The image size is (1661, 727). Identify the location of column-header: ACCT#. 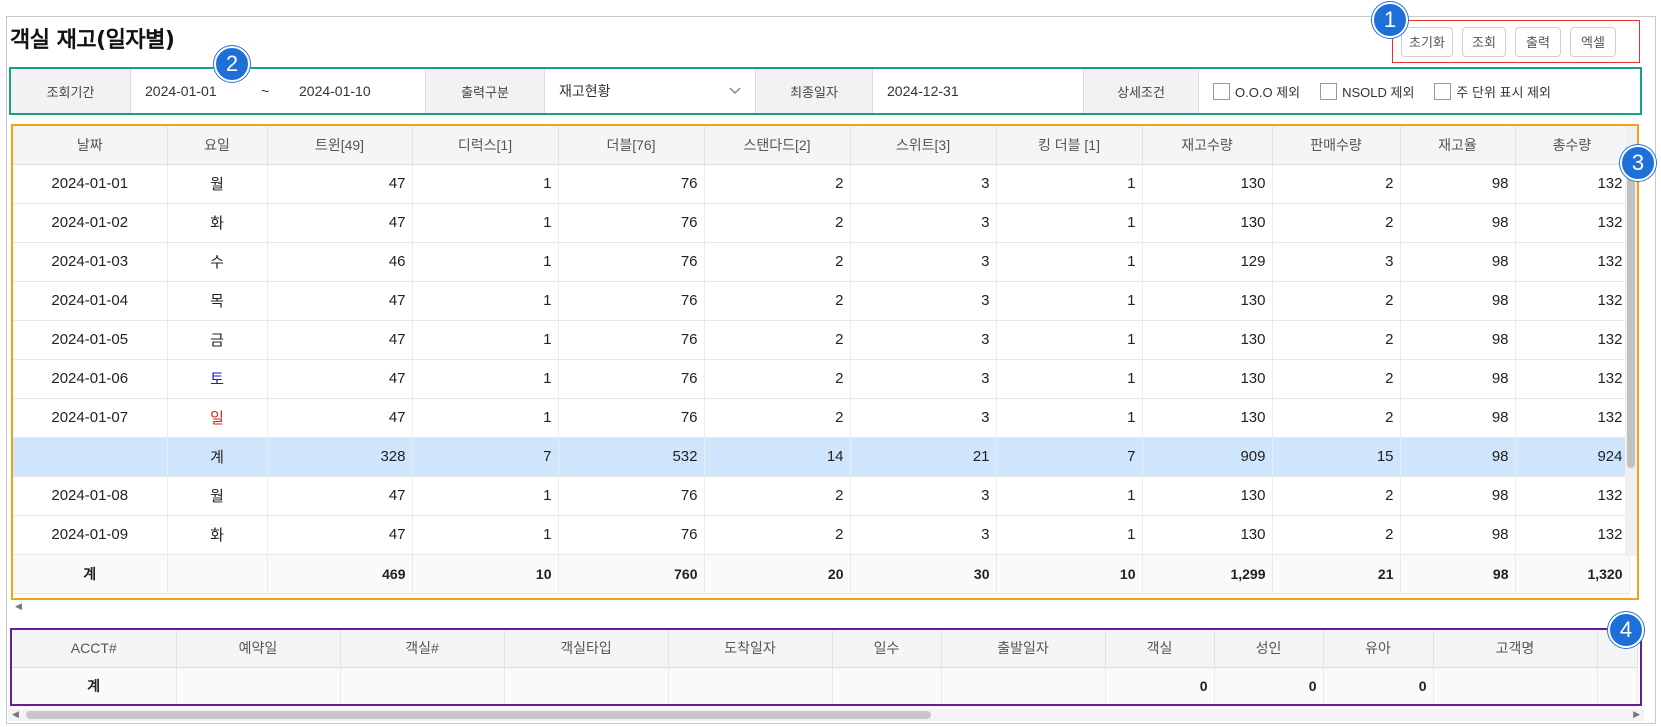
(94, 649).